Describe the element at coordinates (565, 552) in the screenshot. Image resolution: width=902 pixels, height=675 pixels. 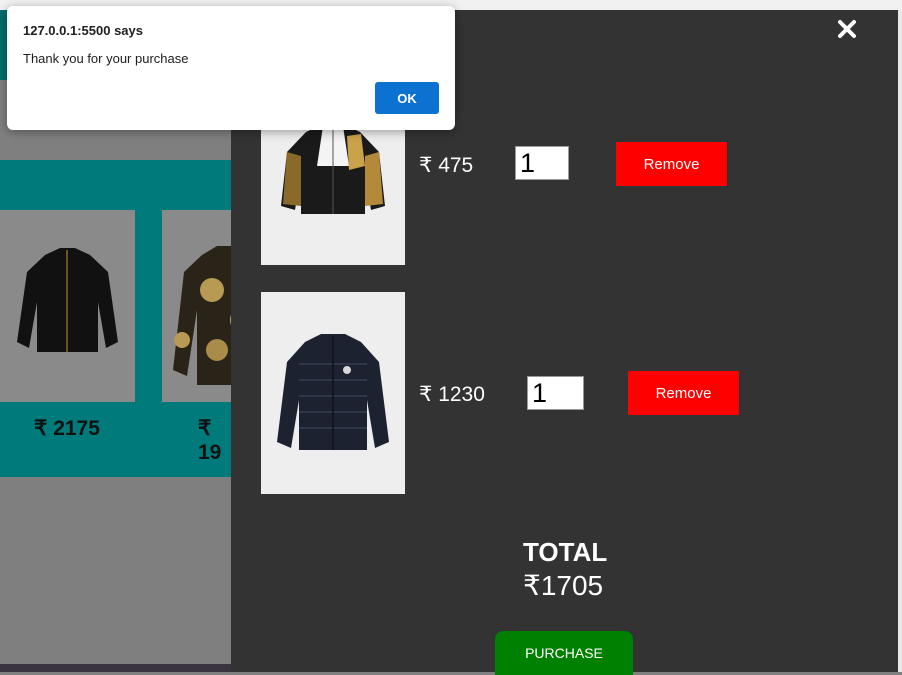
I see `total-label: TOTAL` at that location.